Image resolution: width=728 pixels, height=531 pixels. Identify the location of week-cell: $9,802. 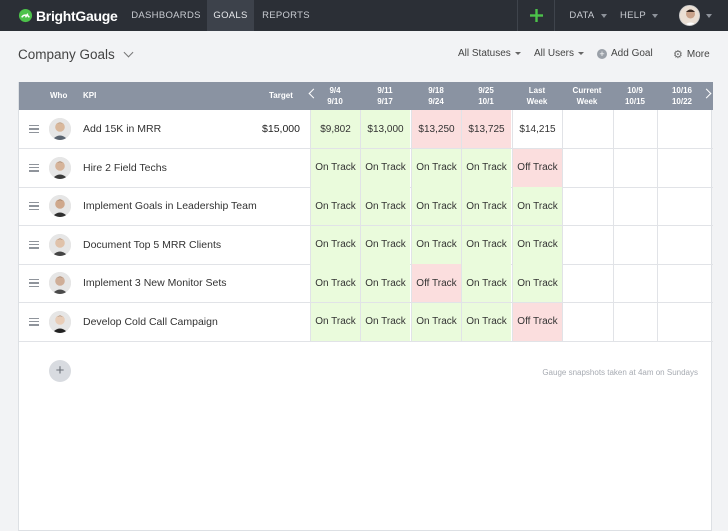
(335, 129).